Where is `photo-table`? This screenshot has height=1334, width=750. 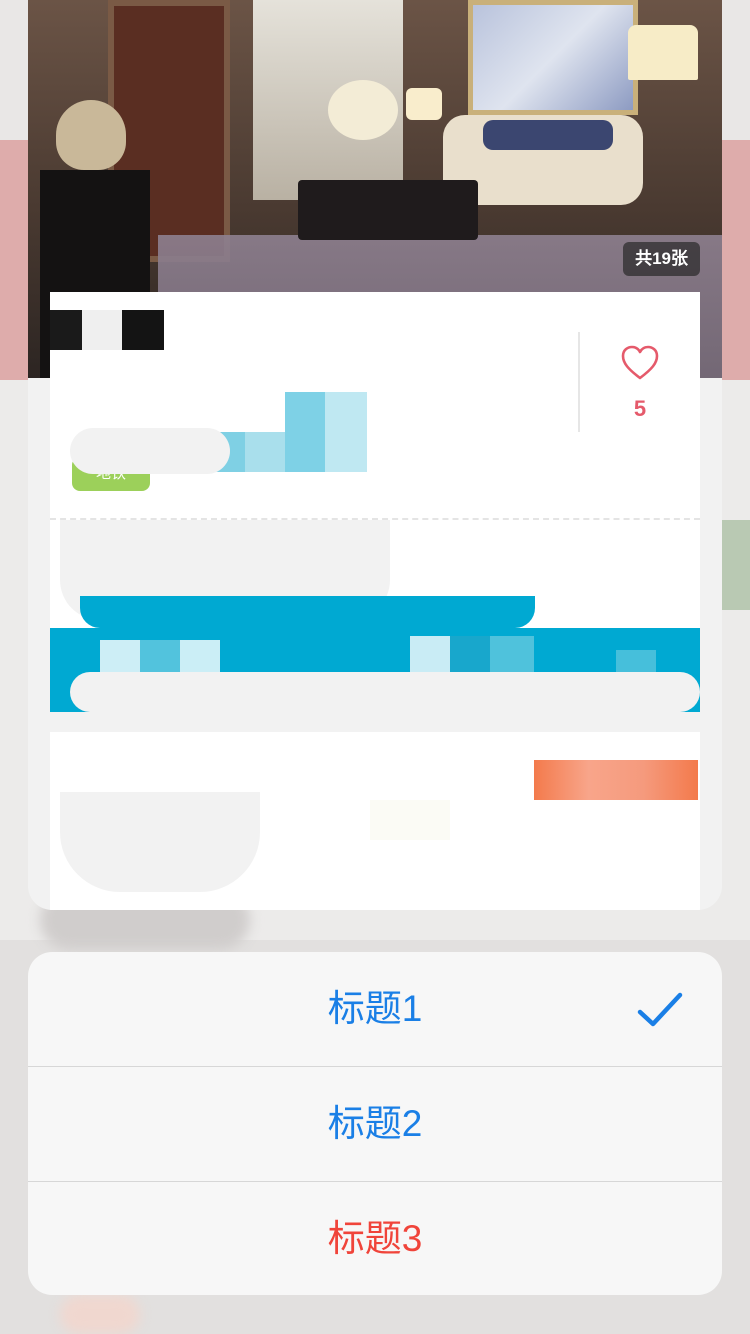
photo-table is located at coordinates (388, 210).